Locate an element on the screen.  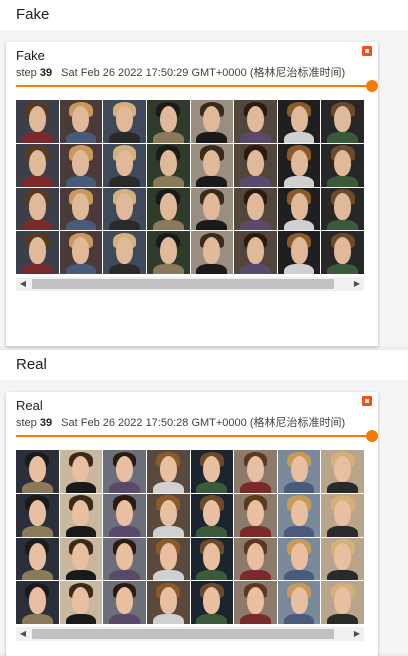
step-label: step is located at coordinates (26, 423).